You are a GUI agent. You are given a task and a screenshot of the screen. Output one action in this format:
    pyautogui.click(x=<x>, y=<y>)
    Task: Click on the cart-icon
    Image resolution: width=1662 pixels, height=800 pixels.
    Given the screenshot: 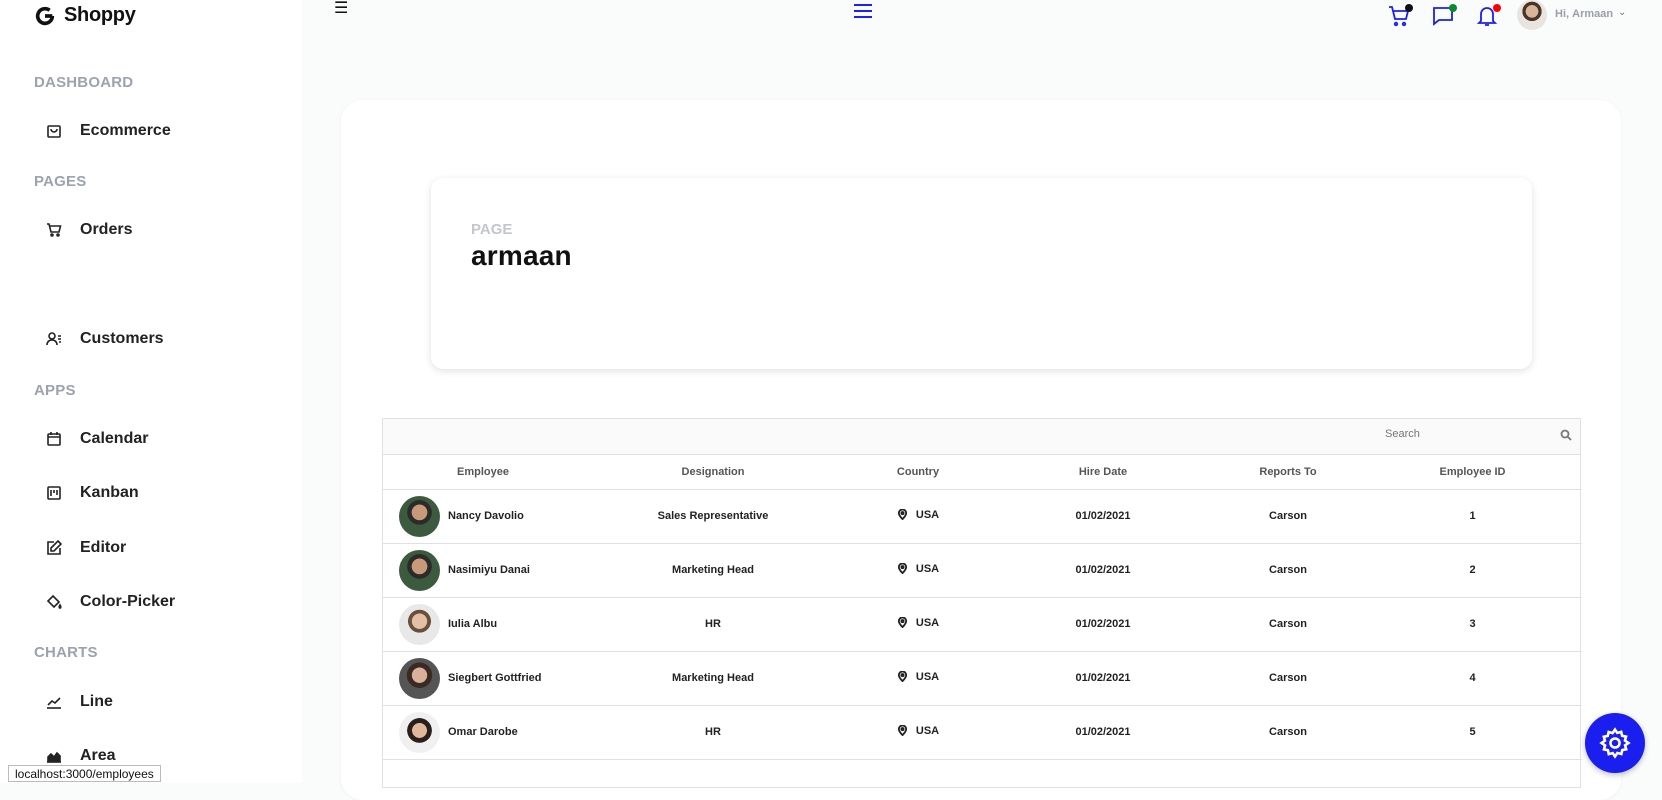 What is the action you would take?
    pyautogui.click(x=54, y=230)
    